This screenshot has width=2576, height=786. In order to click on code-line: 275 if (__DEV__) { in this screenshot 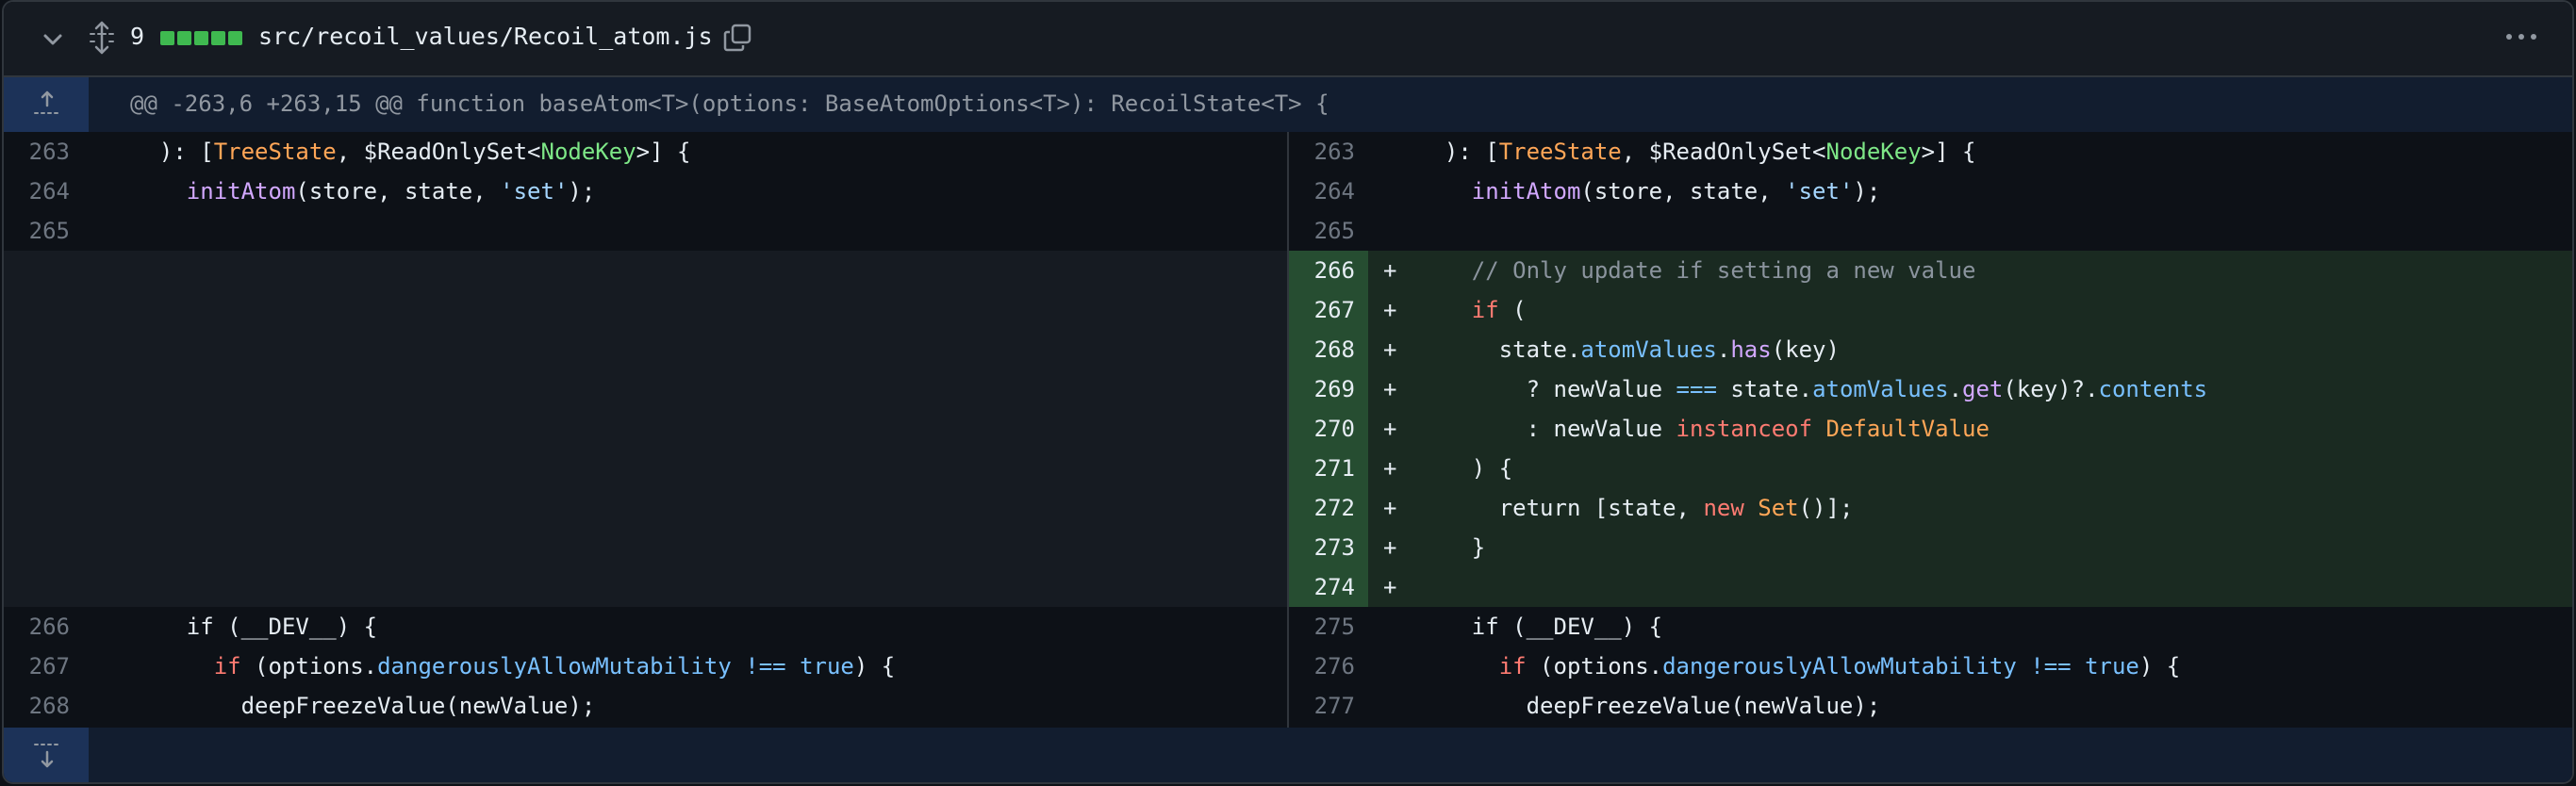, I will do `click(1930, 627)`.